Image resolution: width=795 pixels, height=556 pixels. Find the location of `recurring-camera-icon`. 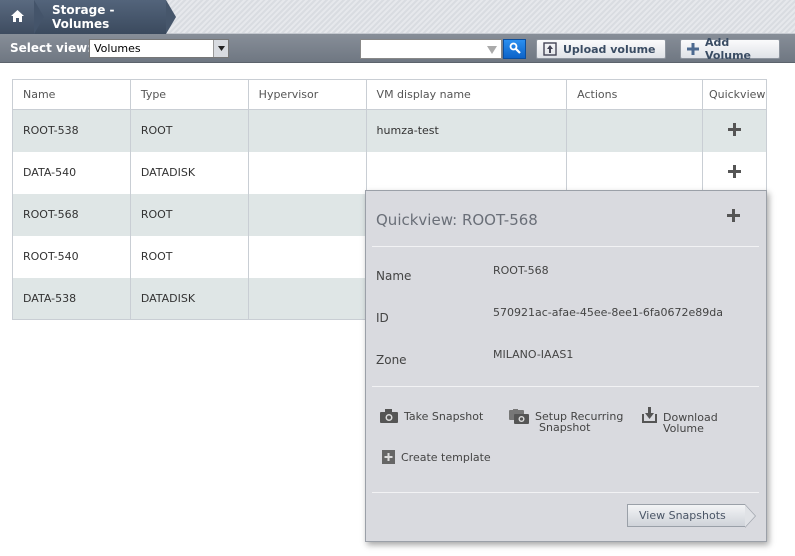

recurring-camera-icon is located at coordinates (519, 417).